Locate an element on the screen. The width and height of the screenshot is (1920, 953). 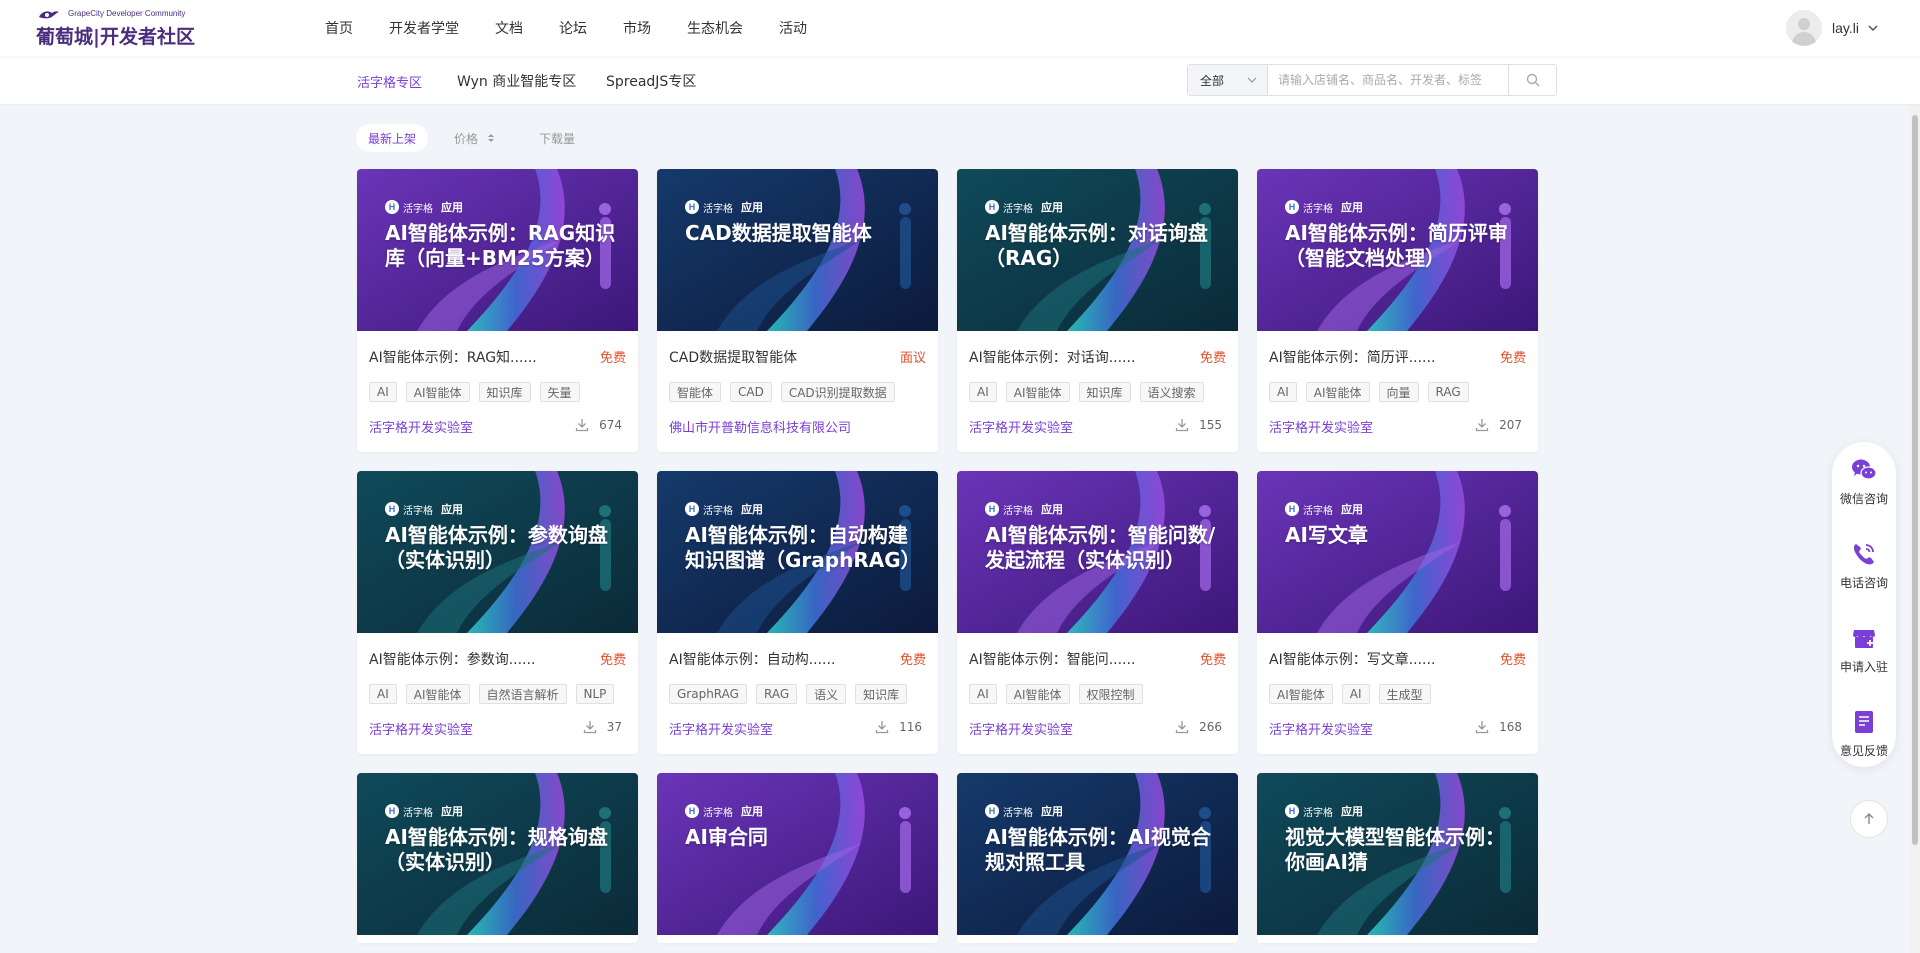
username: lay.li is located at coordinates (1845, 28).